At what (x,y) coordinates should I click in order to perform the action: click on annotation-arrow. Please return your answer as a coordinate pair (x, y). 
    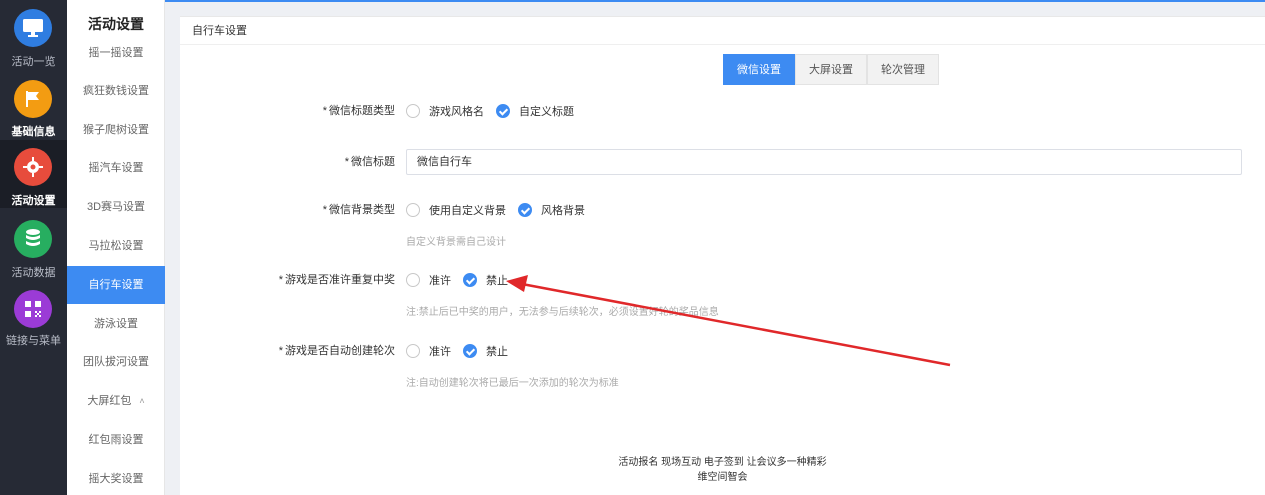
    Looking at the image, I should click on (728, 321).